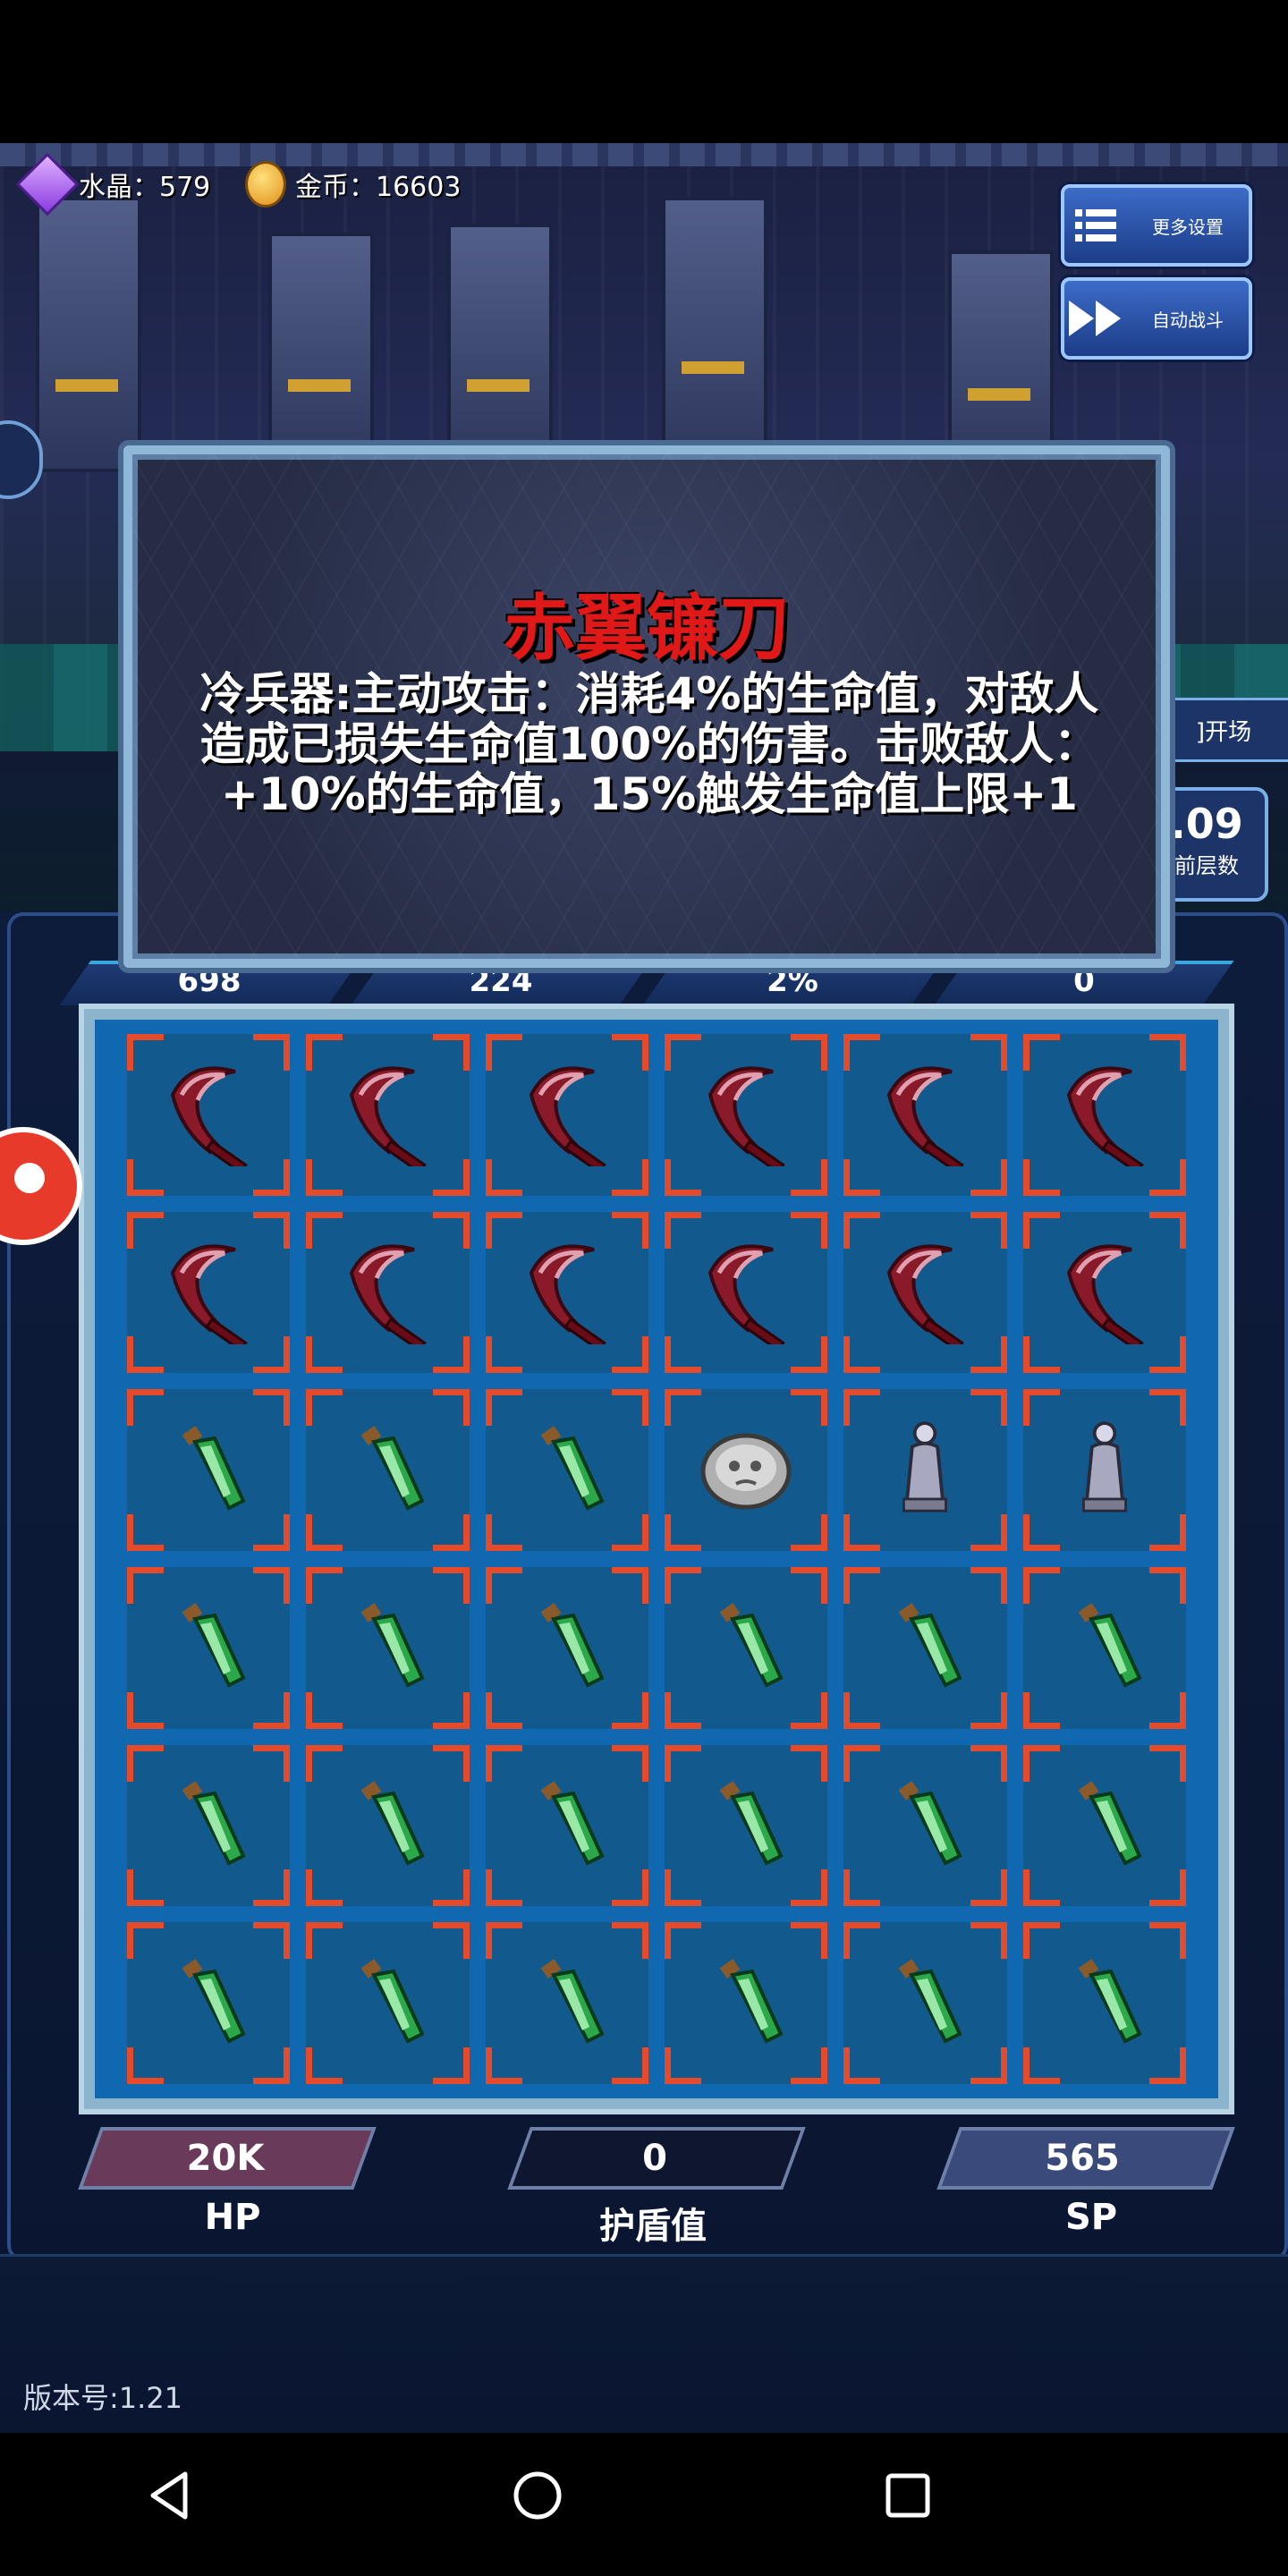  I want to click on auto-battle-button: 自动战斗, so click(1156, 318).